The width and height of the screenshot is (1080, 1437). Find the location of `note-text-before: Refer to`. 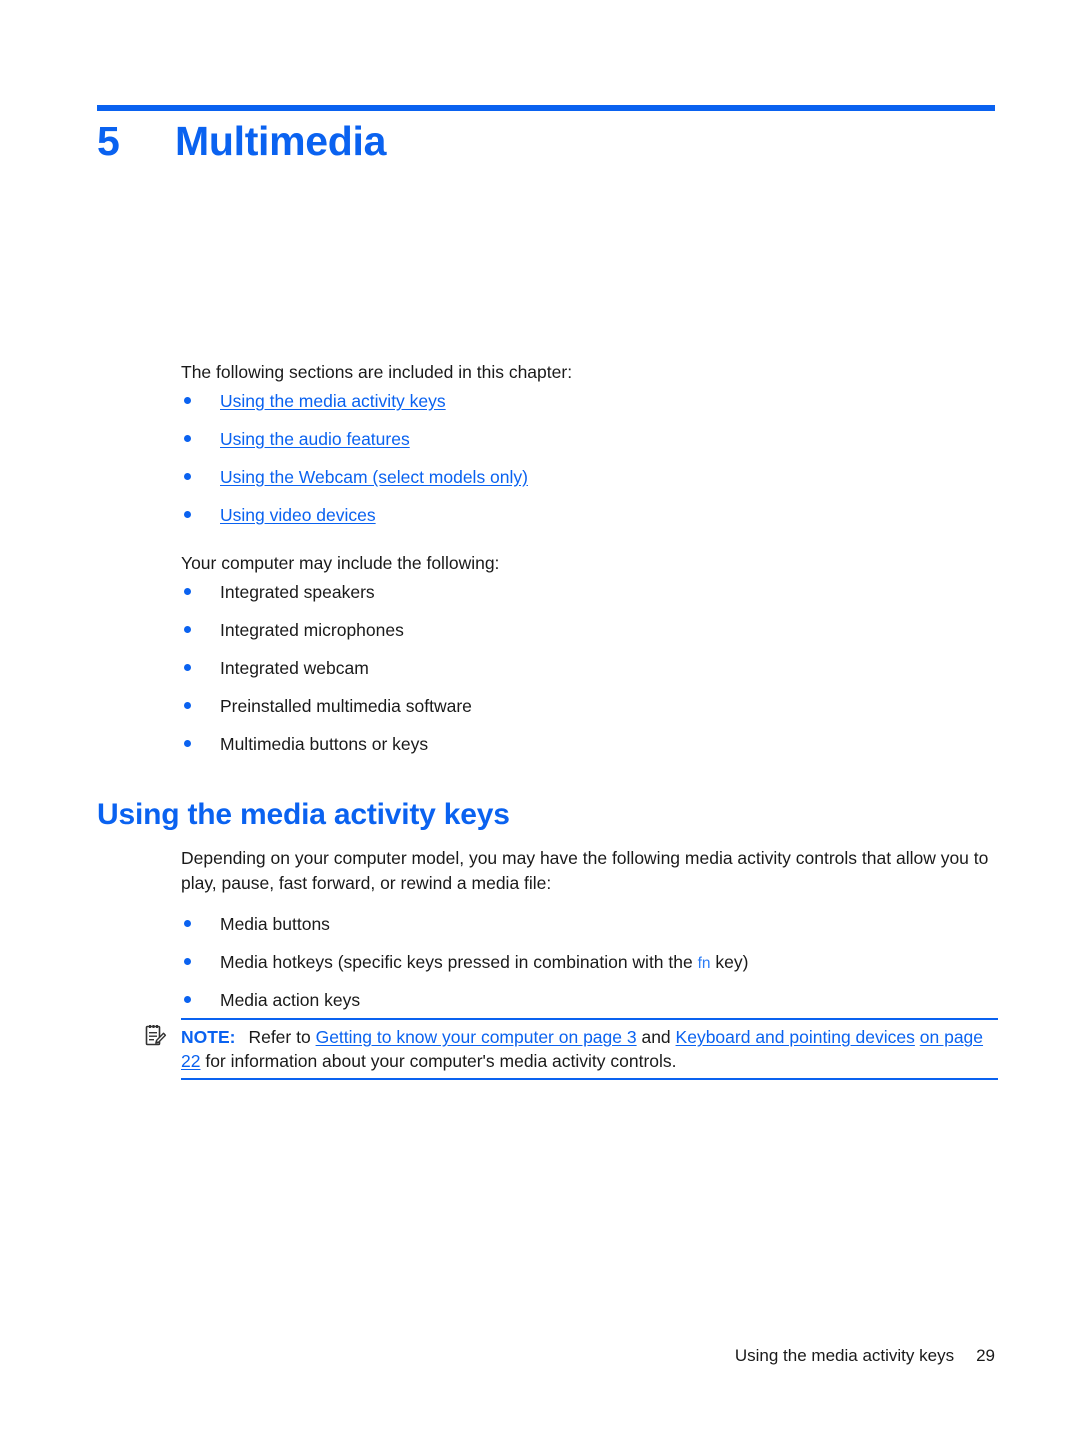

note-text-before: Refer to is located at coordinates (282, 1037).